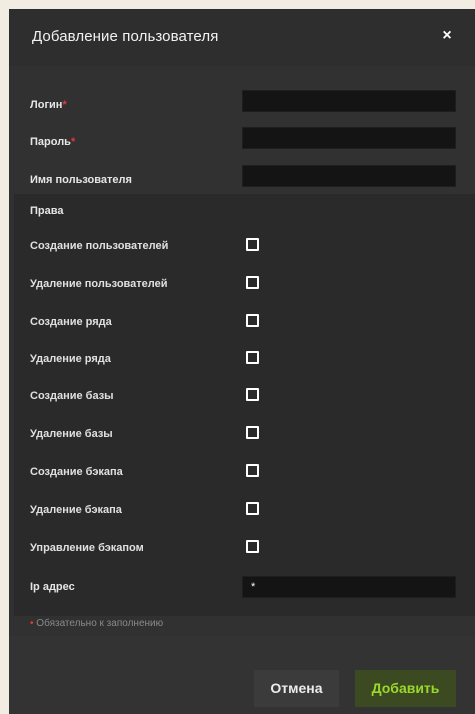 Image resolution: width=475 pixels, height=714 pixels. I want to click on password-label: Пароль*, so click(53, 142).